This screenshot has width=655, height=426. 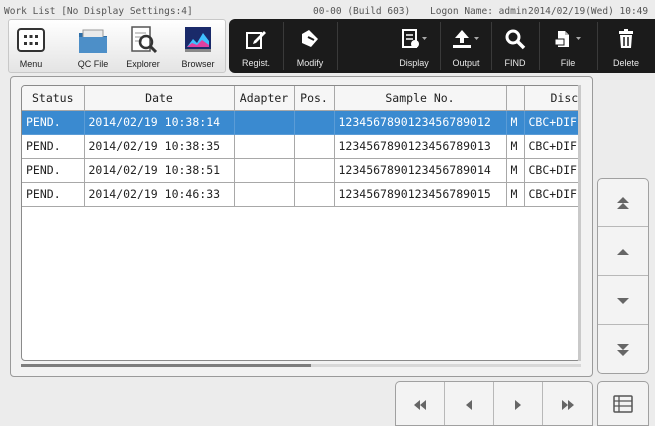 I want to click on display-settings-icon, so click(x=414, y=39).